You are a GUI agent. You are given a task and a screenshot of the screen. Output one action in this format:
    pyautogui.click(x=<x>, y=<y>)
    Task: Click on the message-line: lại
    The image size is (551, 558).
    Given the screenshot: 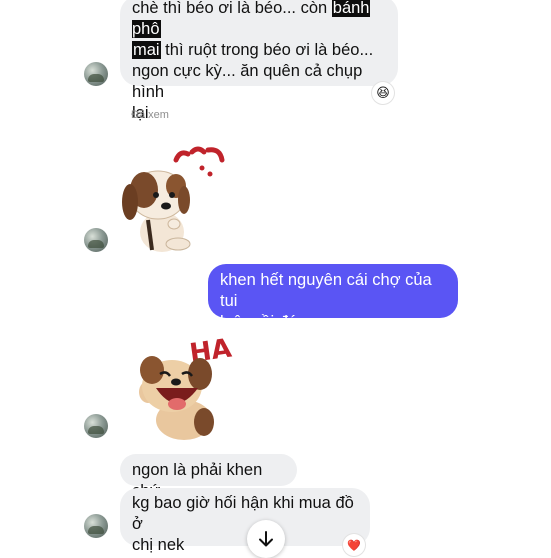 What is the action you would take?
    pyautogui.click(x=140, y=113)
    